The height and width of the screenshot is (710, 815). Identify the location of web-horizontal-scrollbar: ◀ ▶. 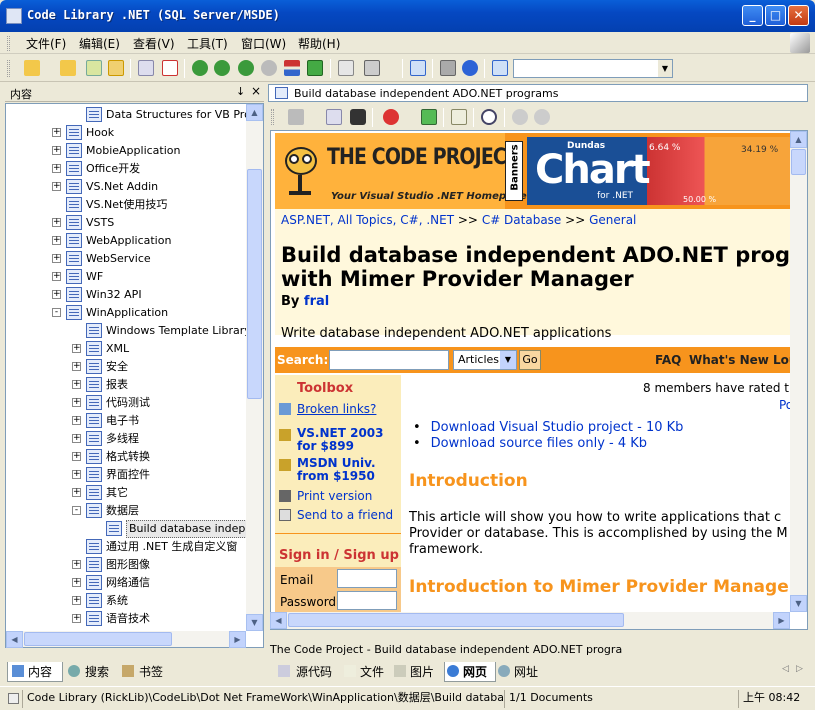
(530, 620).